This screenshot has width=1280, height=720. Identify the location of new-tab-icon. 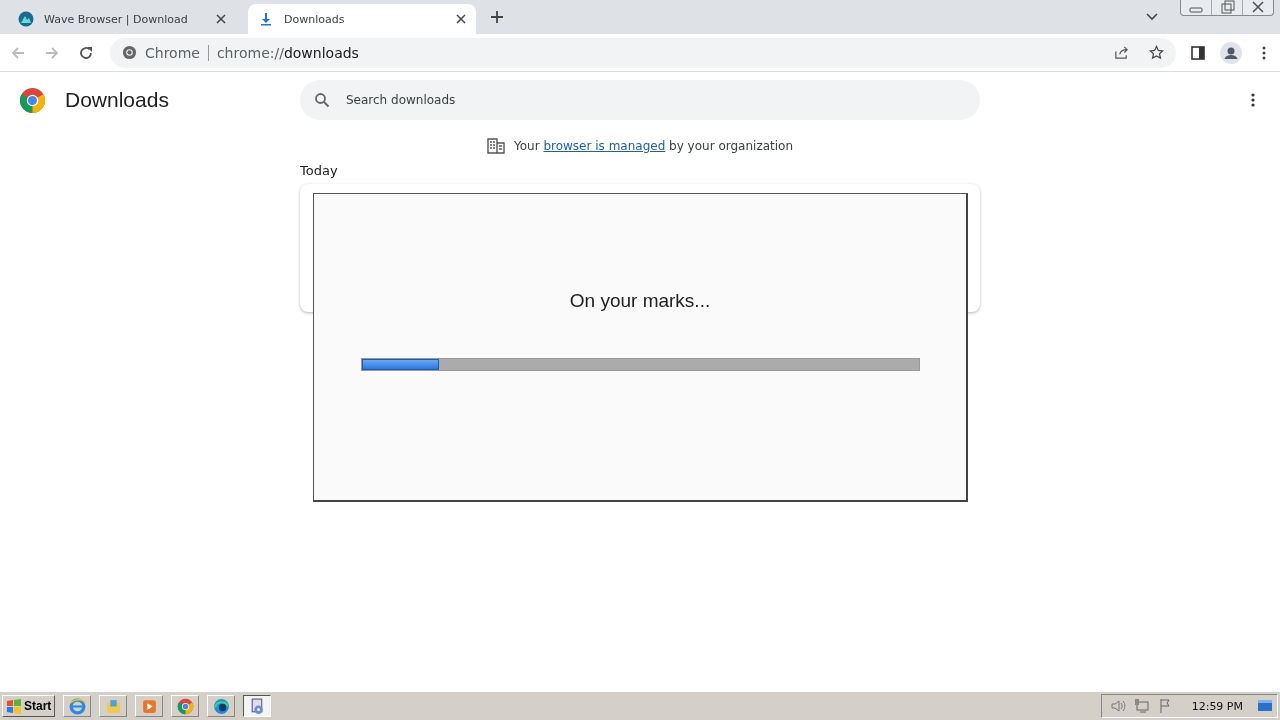
(497, 17).